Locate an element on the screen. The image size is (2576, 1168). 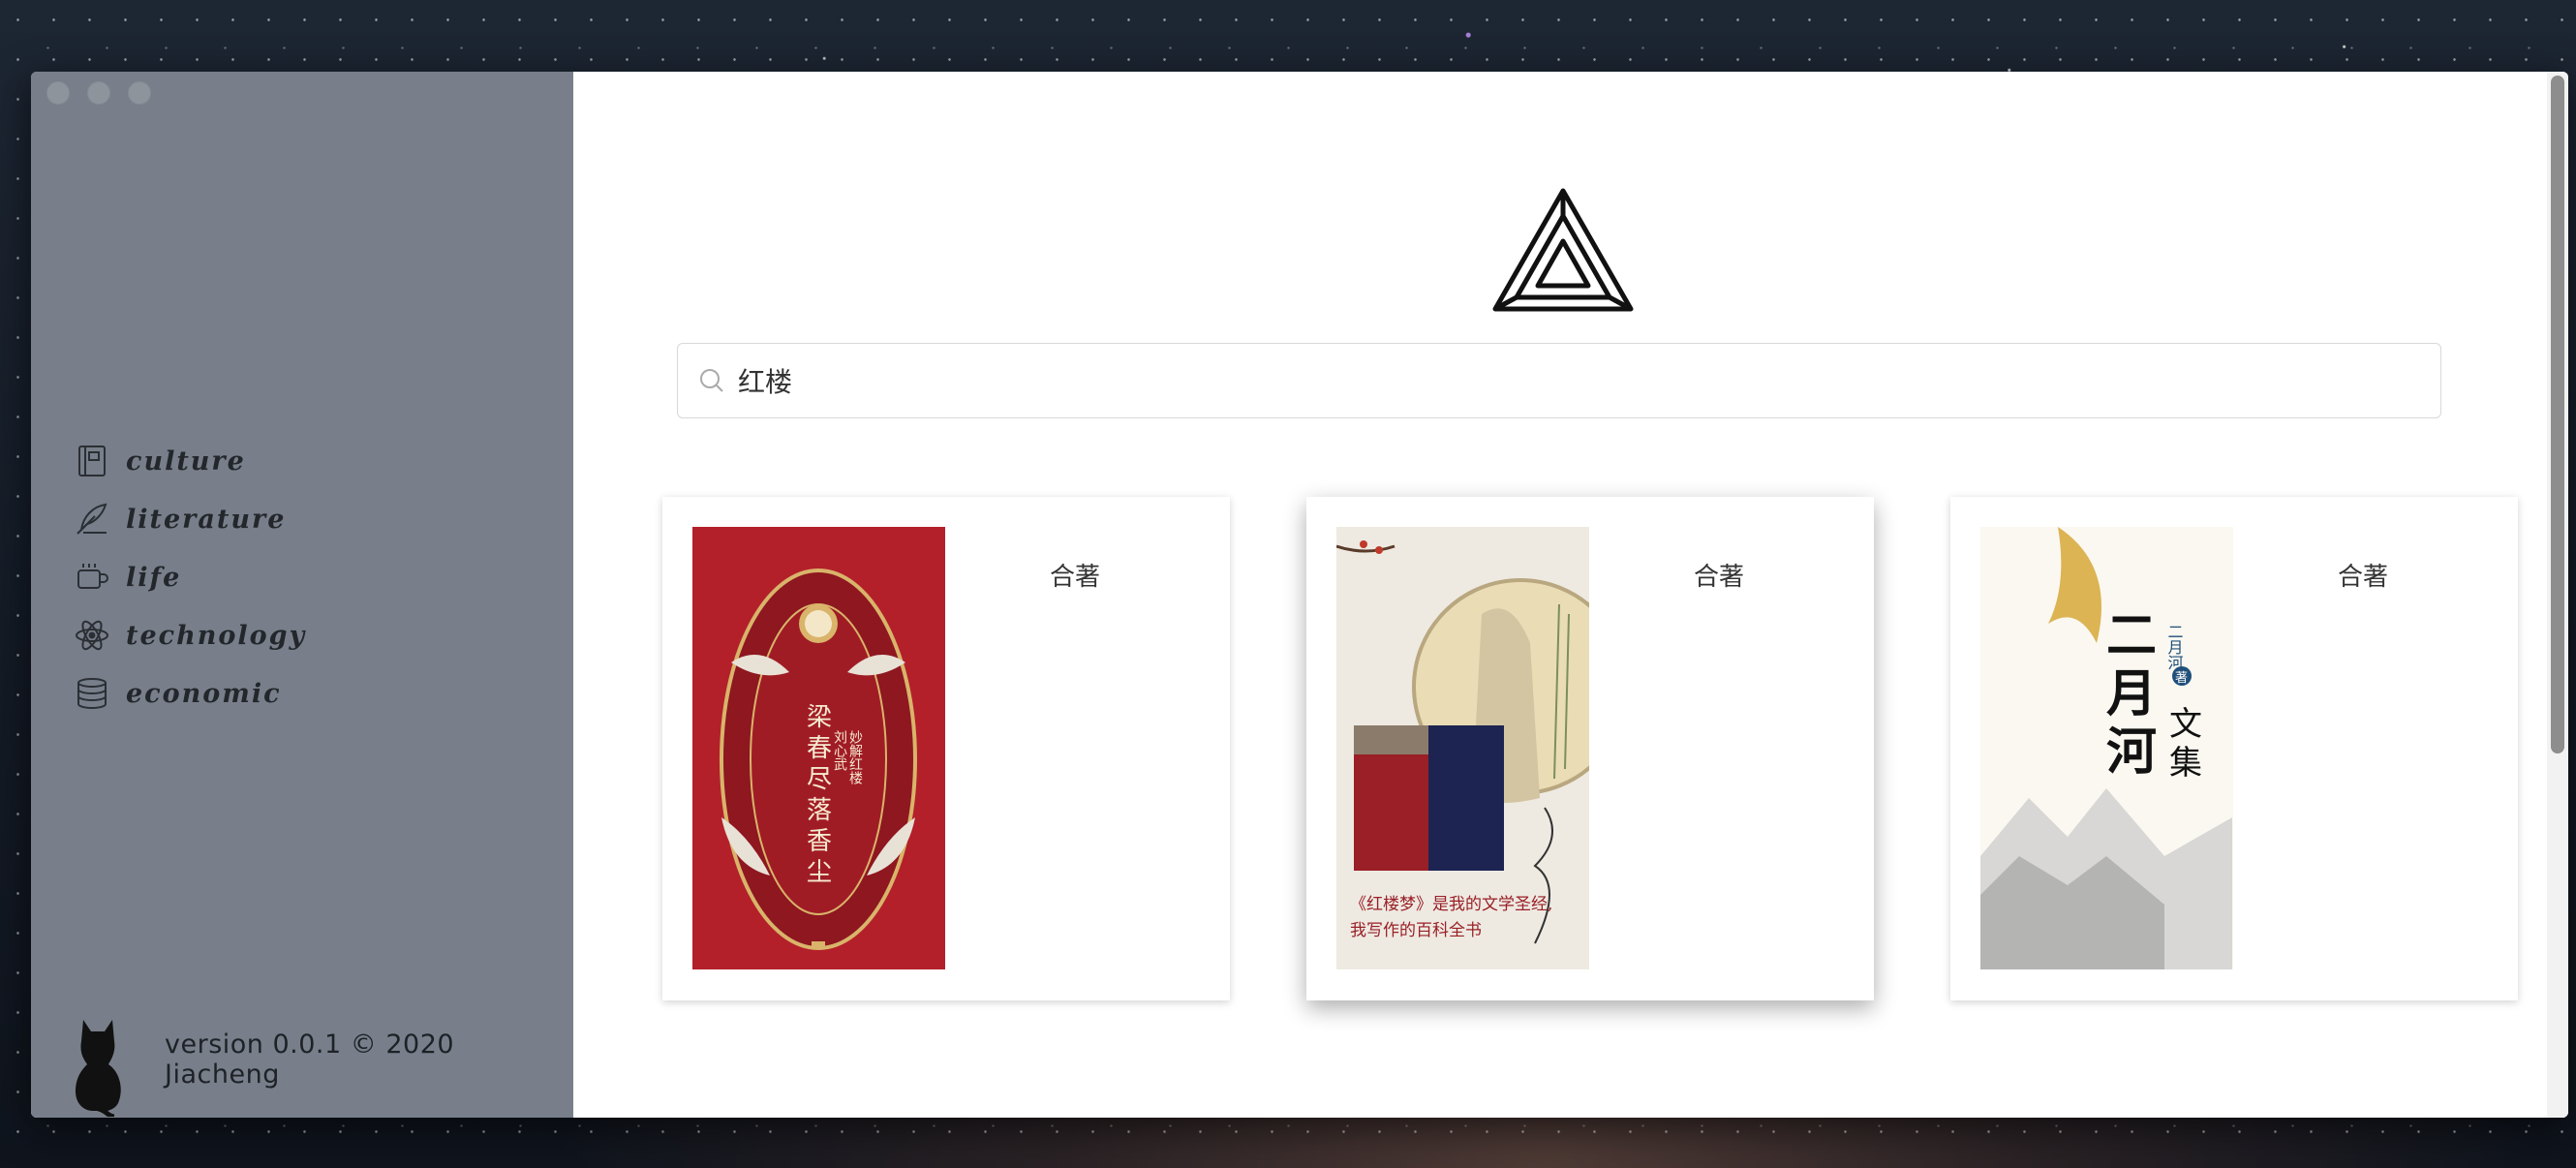
sidebar-item-life: life is located at coordinates (190, 577).